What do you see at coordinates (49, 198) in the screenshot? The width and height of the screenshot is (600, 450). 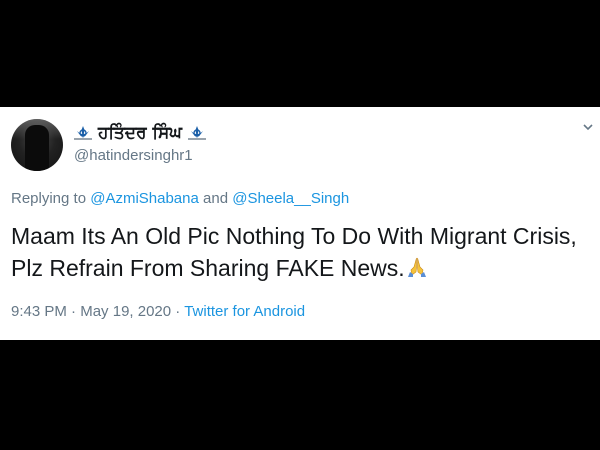 I see `reply-prefix: Replying to` at bounding box center [49, 198].